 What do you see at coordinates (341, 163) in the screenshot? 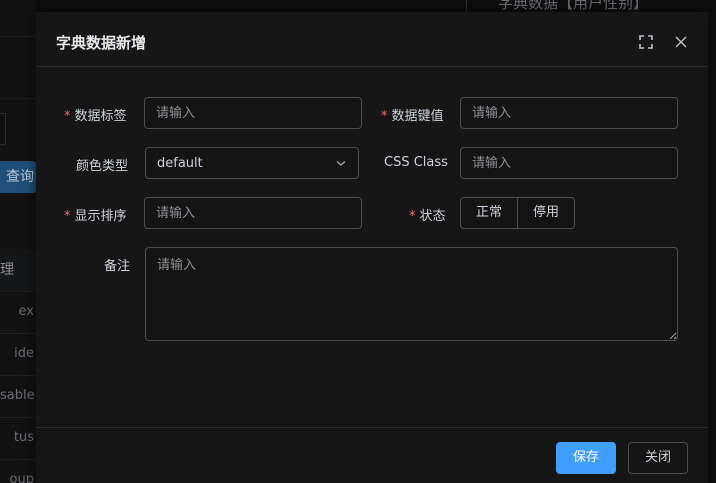
I see `chevron-down-icon` at bounding box center [341, 163].